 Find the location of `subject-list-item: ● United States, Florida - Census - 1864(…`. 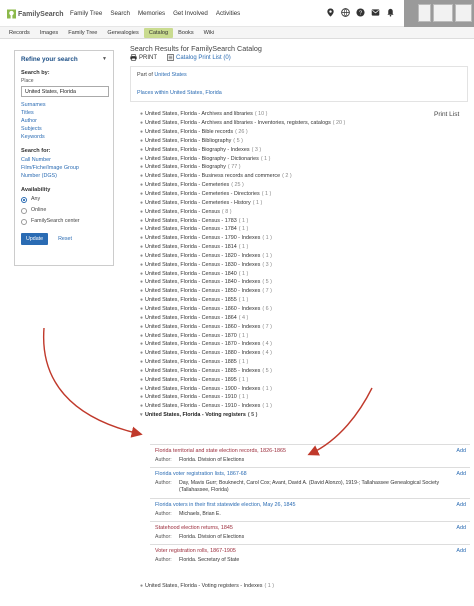

subject-list-item: ● United States, Florida - Census - 1864(… is located at coordinates (285, 317).